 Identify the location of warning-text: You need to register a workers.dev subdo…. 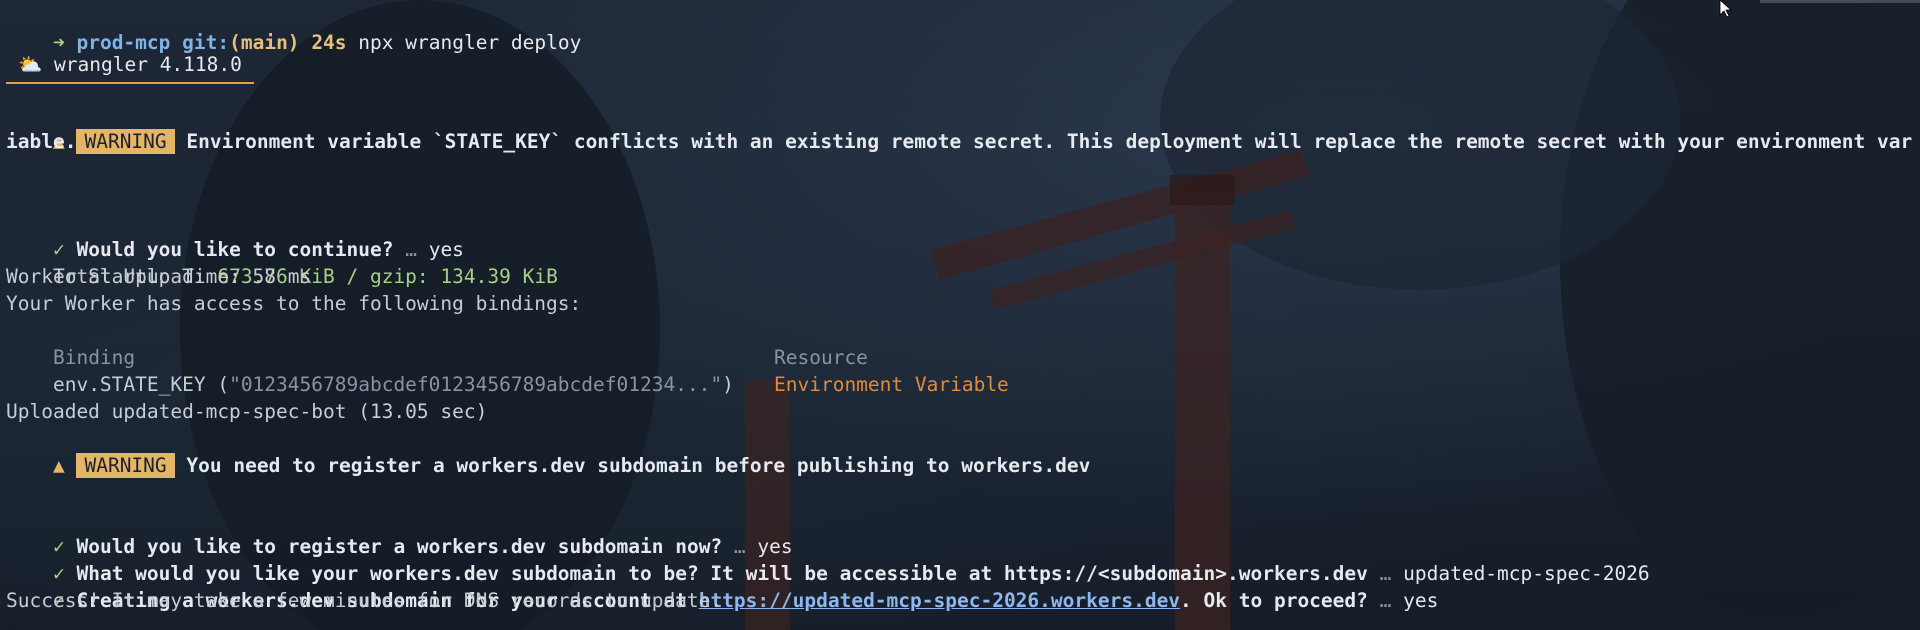
(638, 465).